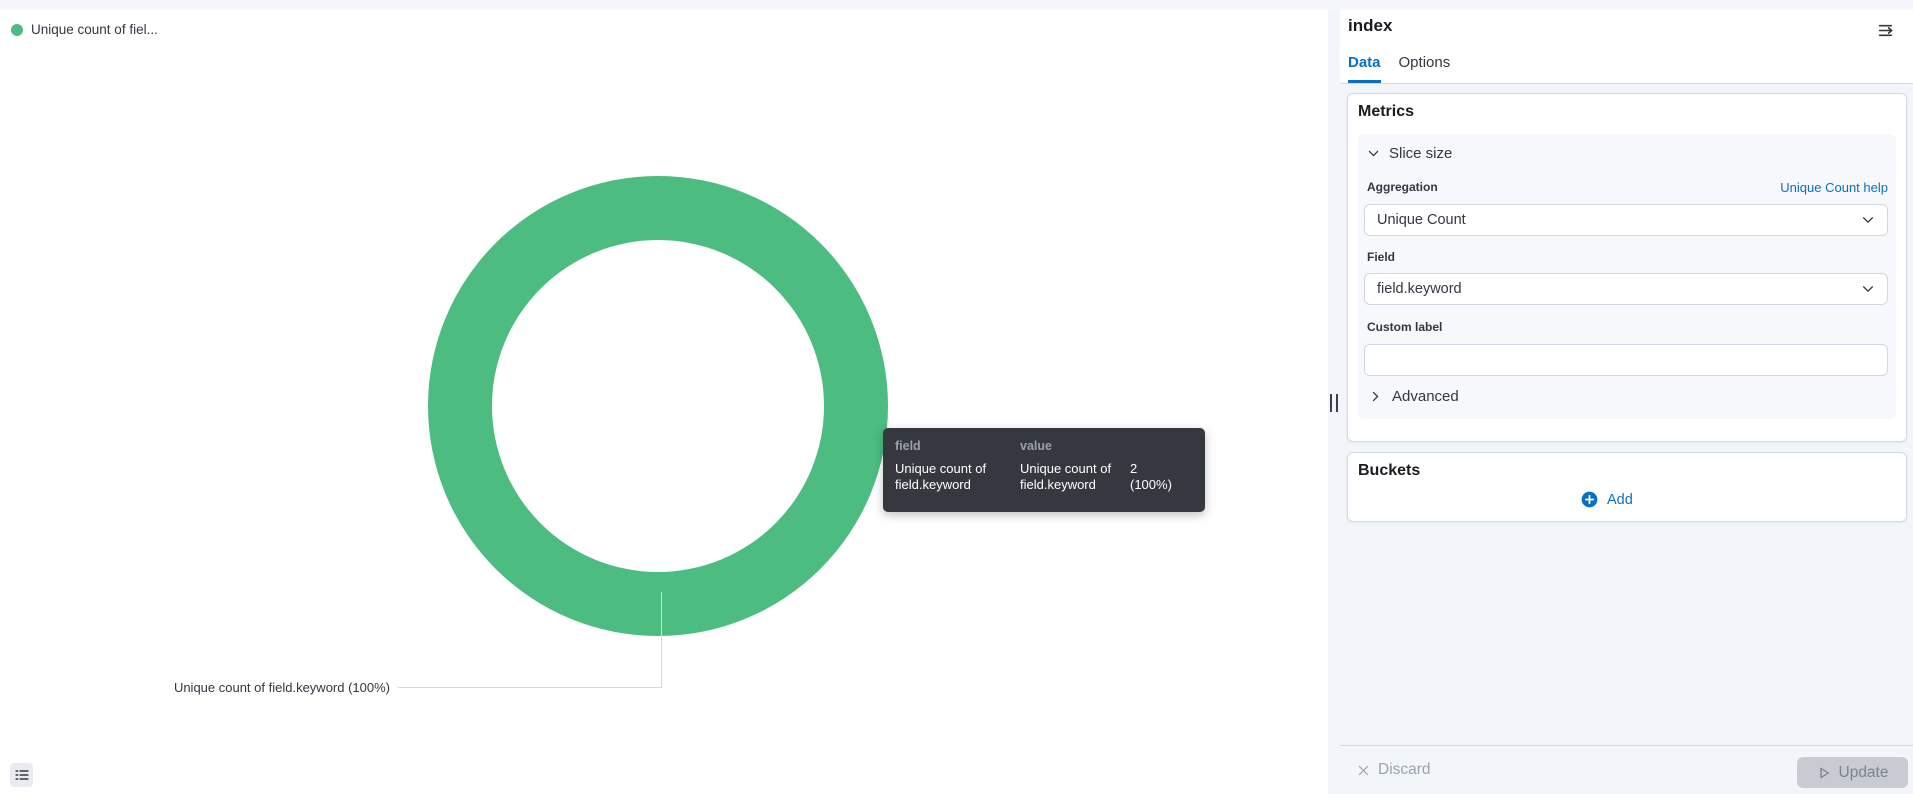 This screenshot has height=794, width=1913. Describe the element at coordinates (661, 640) in the screenshot. I see `slice-callout-line-vertical` at that location.